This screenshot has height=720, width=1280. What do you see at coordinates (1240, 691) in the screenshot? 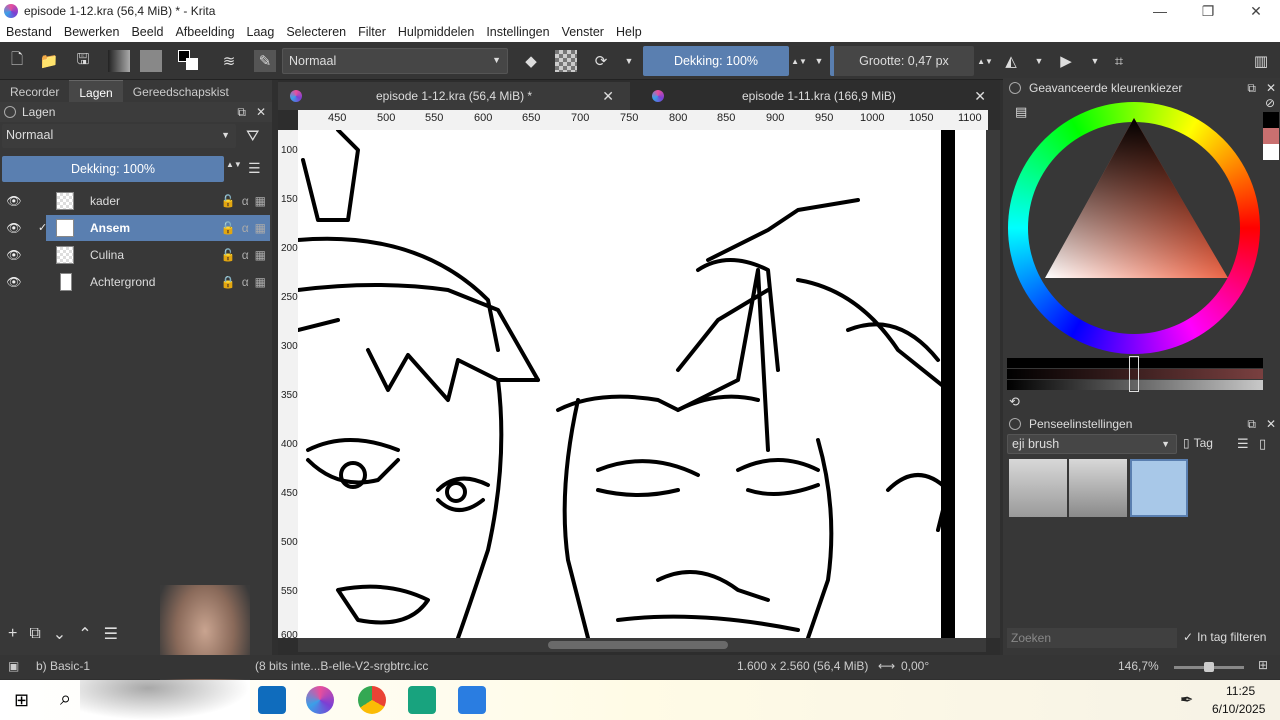
I see `clock-time: 11:25` at bounding box center [1240, 691].